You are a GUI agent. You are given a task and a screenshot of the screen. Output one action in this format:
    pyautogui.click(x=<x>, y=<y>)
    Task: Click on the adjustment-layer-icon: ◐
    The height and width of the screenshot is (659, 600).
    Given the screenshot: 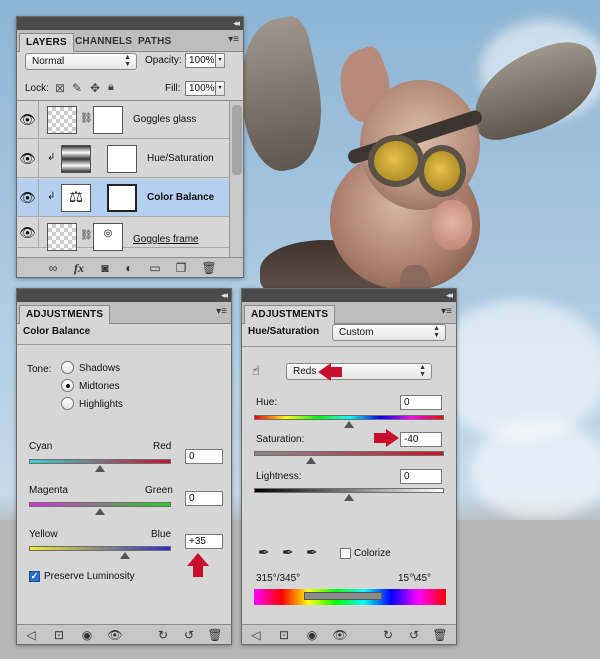 What is the action you would take?
    pyautogui.click(x=129, y=268)
    